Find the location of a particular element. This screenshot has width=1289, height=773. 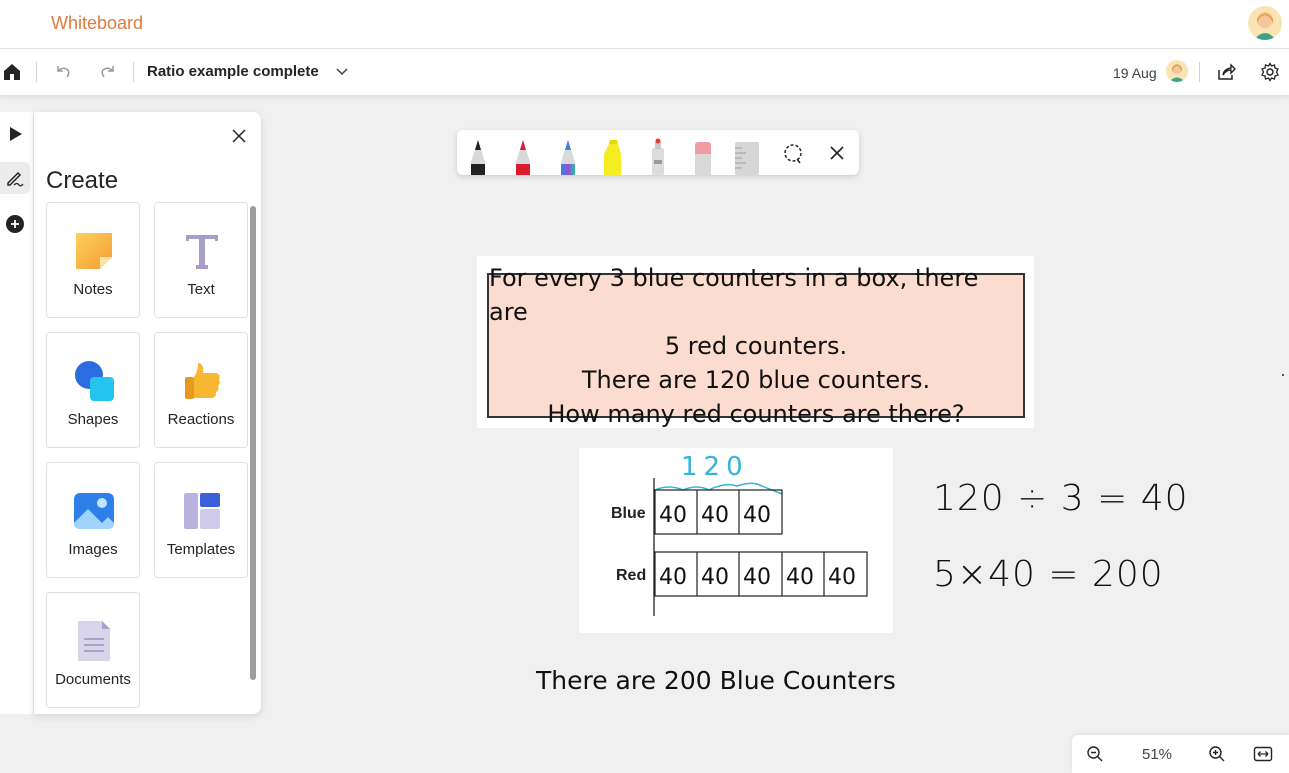

redo-icon is located at coordinates (108, 72).